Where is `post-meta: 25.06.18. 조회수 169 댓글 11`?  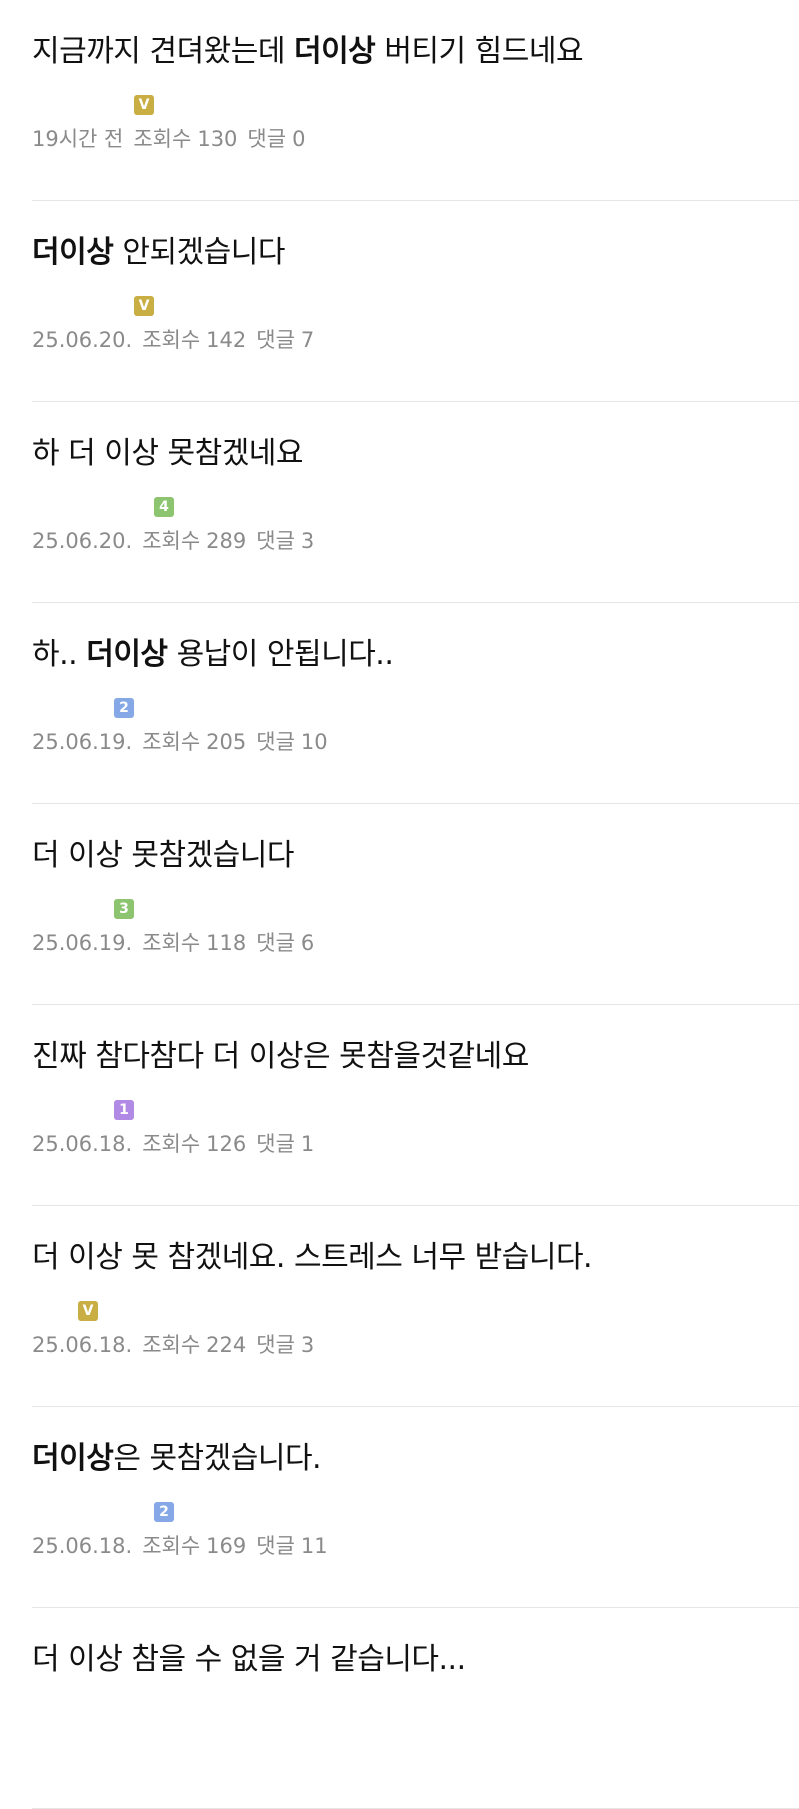 post-meta: 25.06.18. 조회수 169 댓글 11 is located at coordinates (185, 1546).